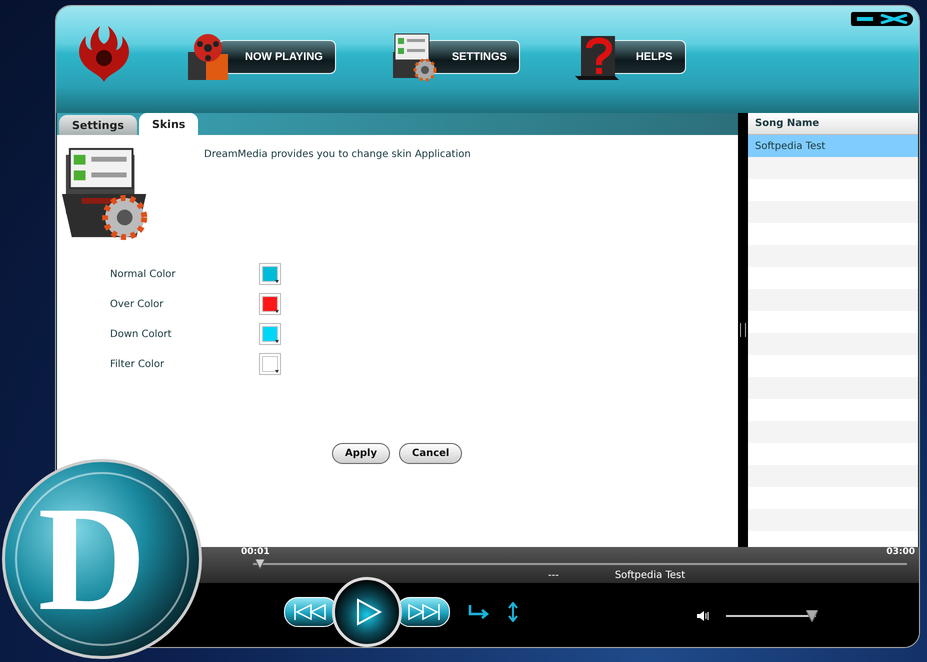  I want to click on vertical-arrow-icon, so click(513, 612).